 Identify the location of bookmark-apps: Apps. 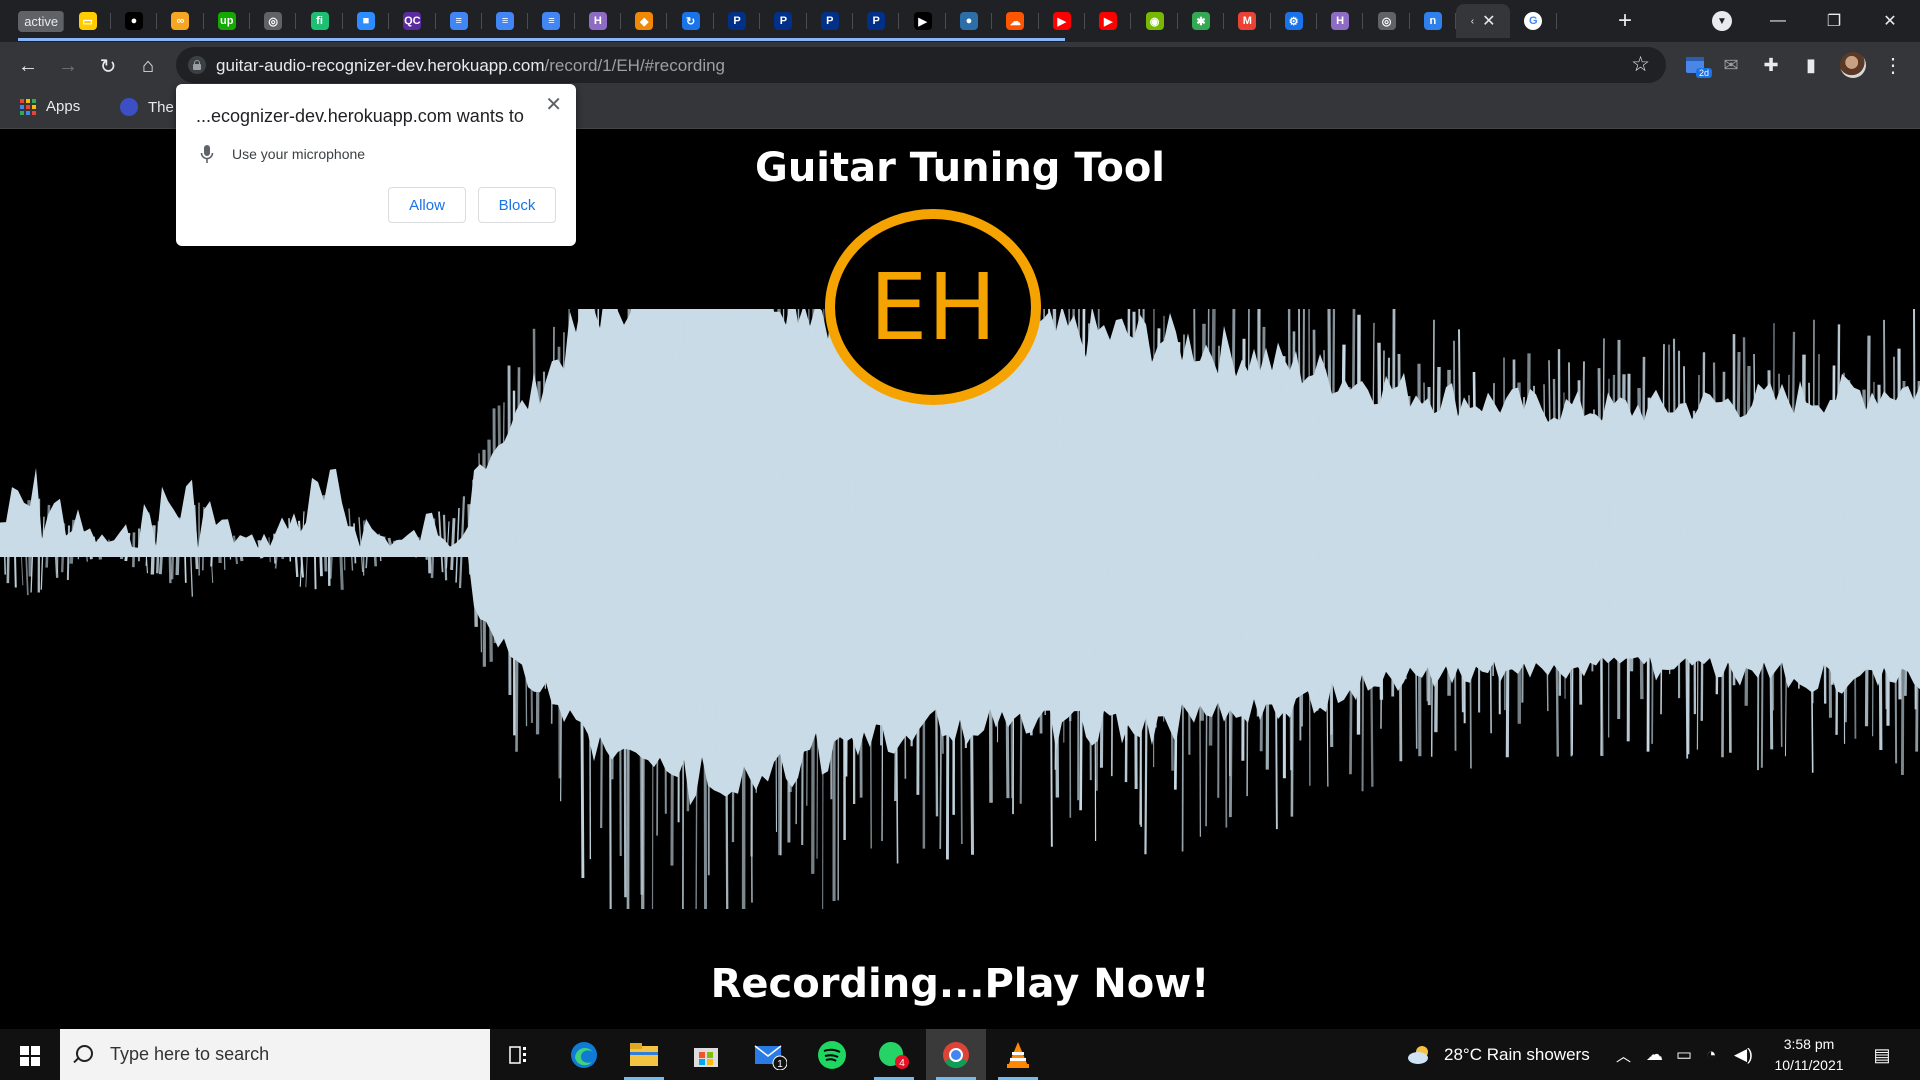
(50, 106).